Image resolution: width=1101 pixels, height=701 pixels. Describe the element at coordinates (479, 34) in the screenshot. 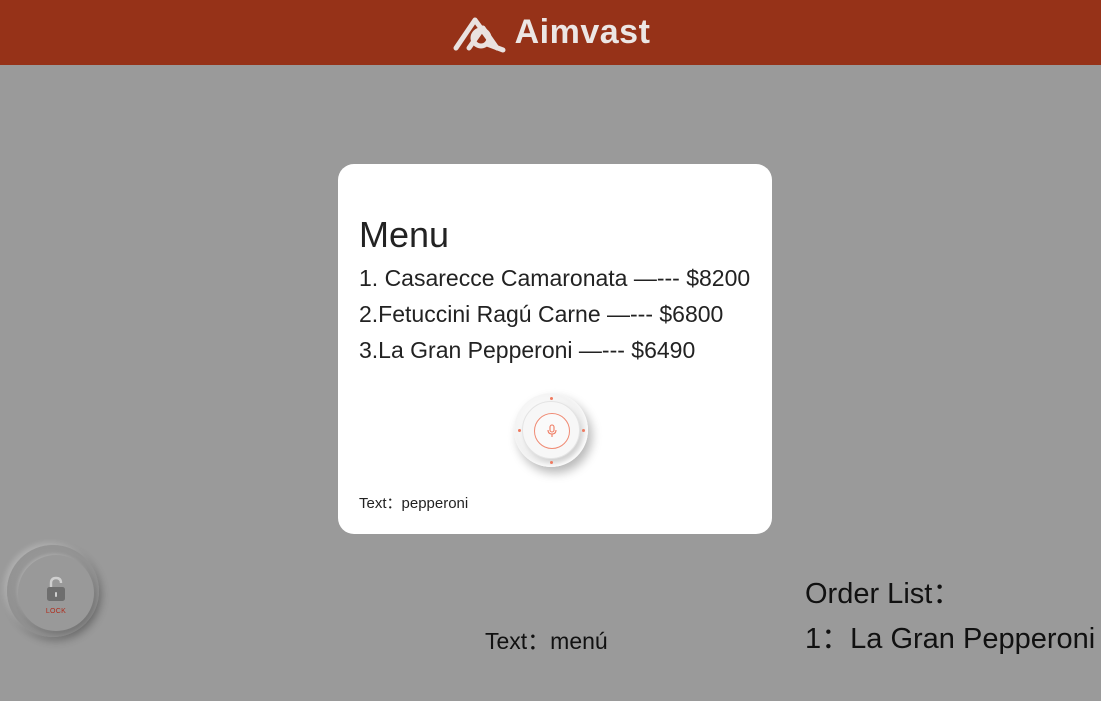

I see `aimvast-logo-icon` at that location.